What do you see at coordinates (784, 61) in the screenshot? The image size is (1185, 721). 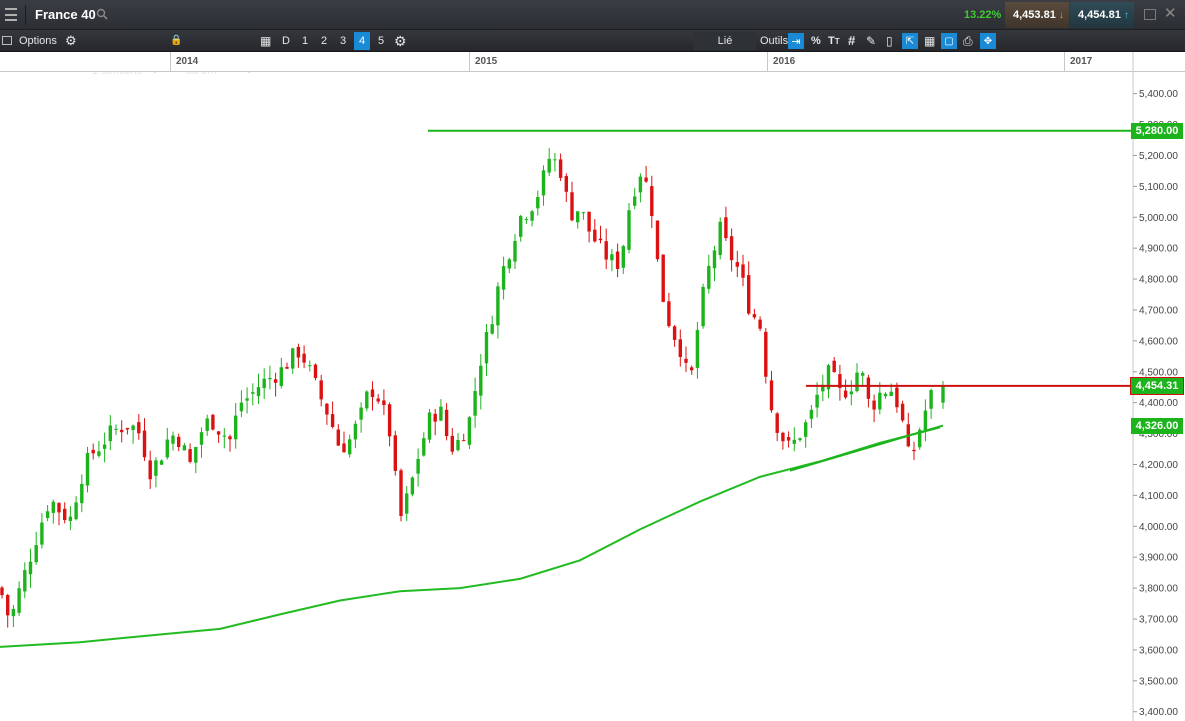 I see `year-label: 2016` at bounding box center [784, 61].